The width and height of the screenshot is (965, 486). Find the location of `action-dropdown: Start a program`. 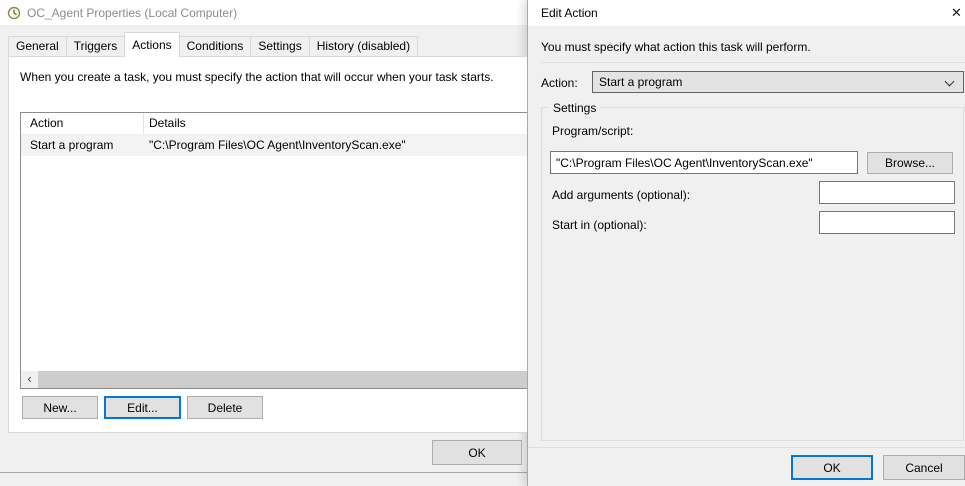

action-dropdown: Start a program is located at coordinates (778, 82).